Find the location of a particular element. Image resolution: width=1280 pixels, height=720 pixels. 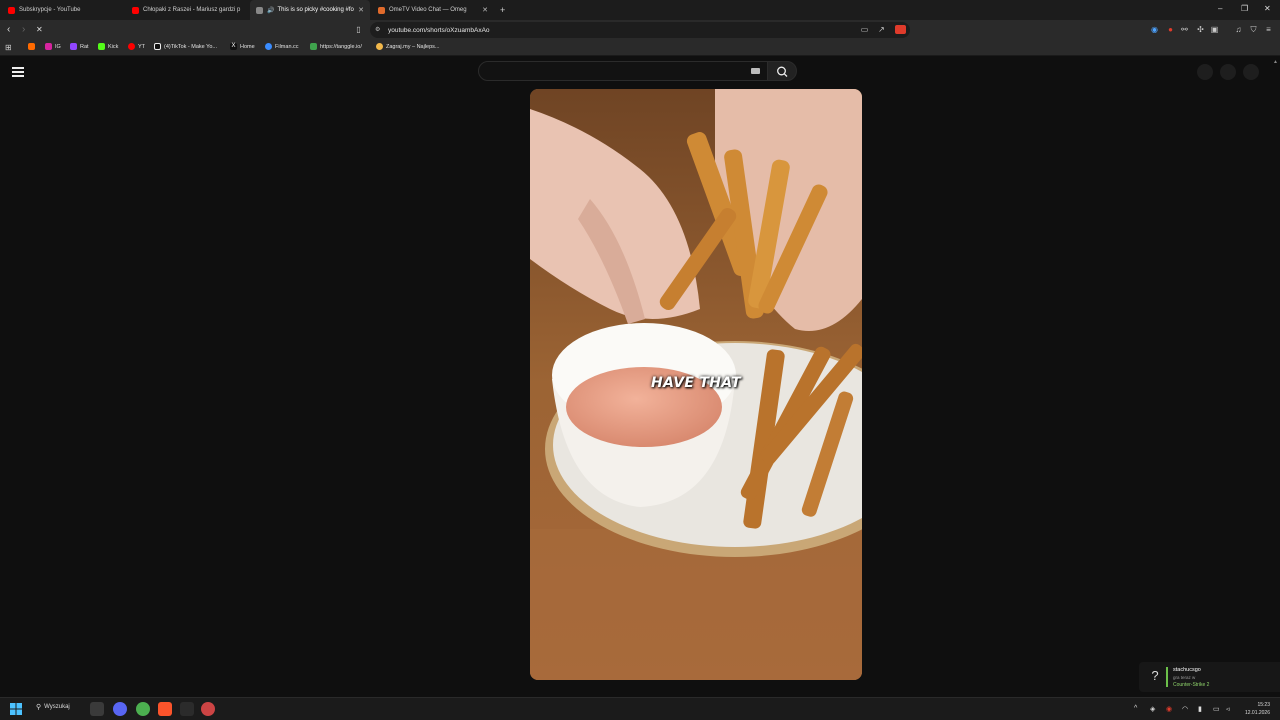

clock-time: 15:23 is located at coordinates (1263, 705).